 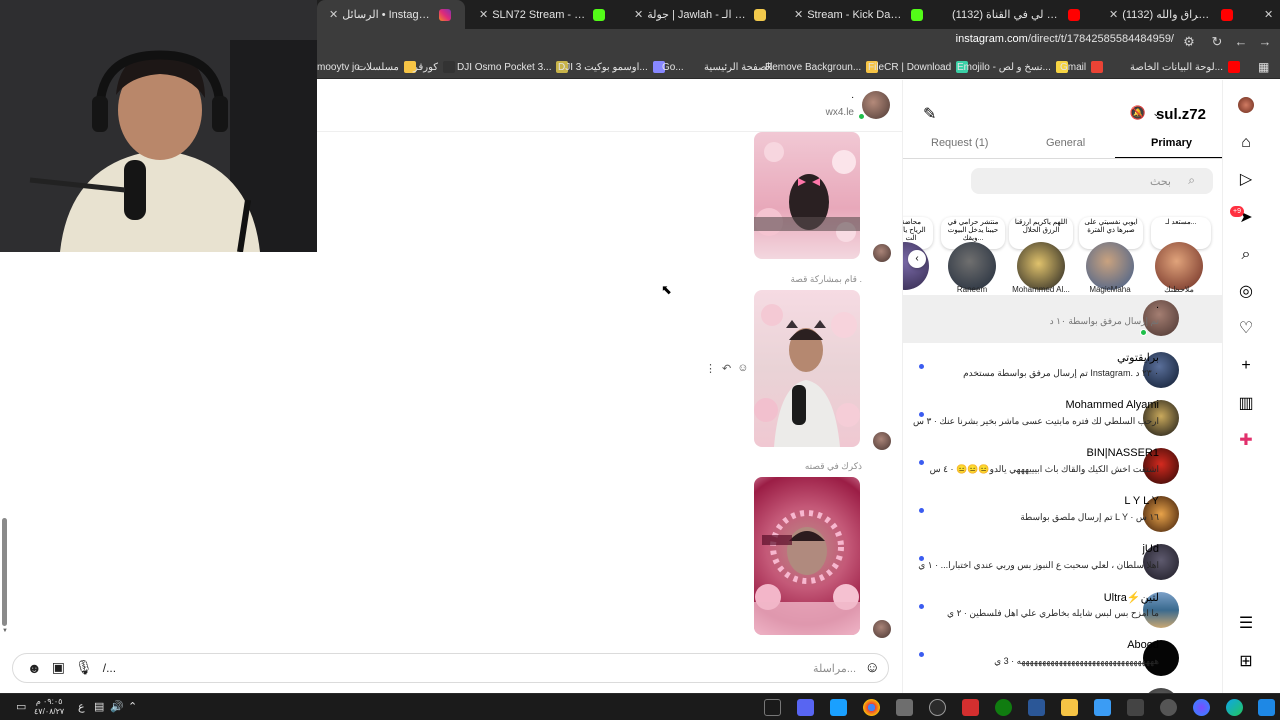 What do you see at coordinates (1265, 42) in the screenshot?
I see `forward-icon: →` at bounding box center [1265, 42].